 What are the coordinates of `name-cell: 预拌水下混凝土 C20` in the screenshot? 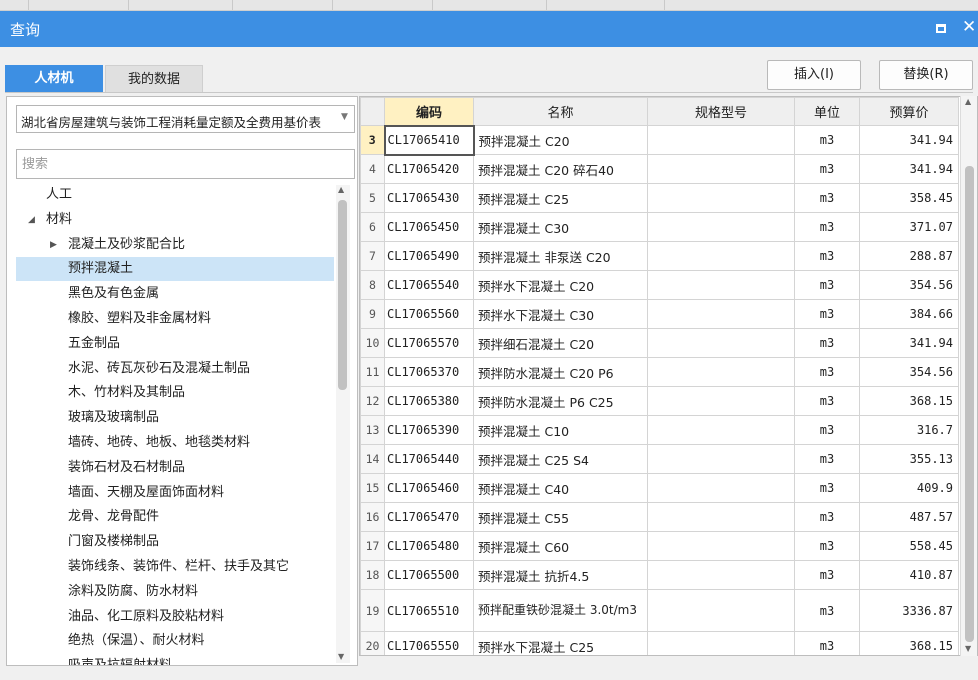 It's located at (560, 285).